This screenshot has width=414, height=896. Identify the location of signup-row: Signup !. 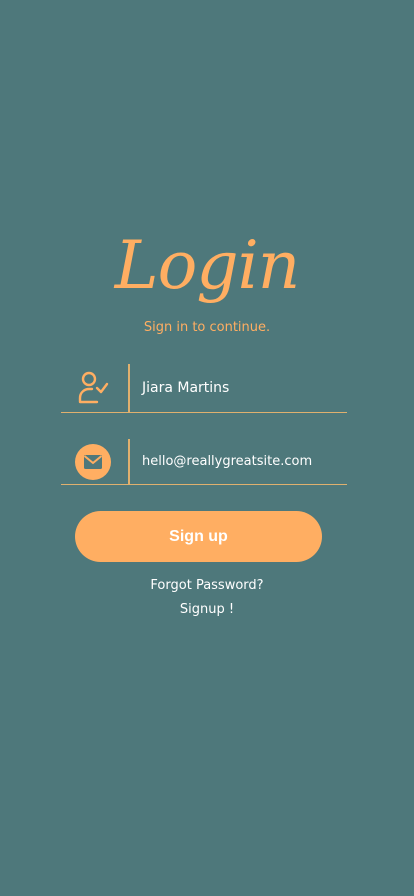
(207, 609).